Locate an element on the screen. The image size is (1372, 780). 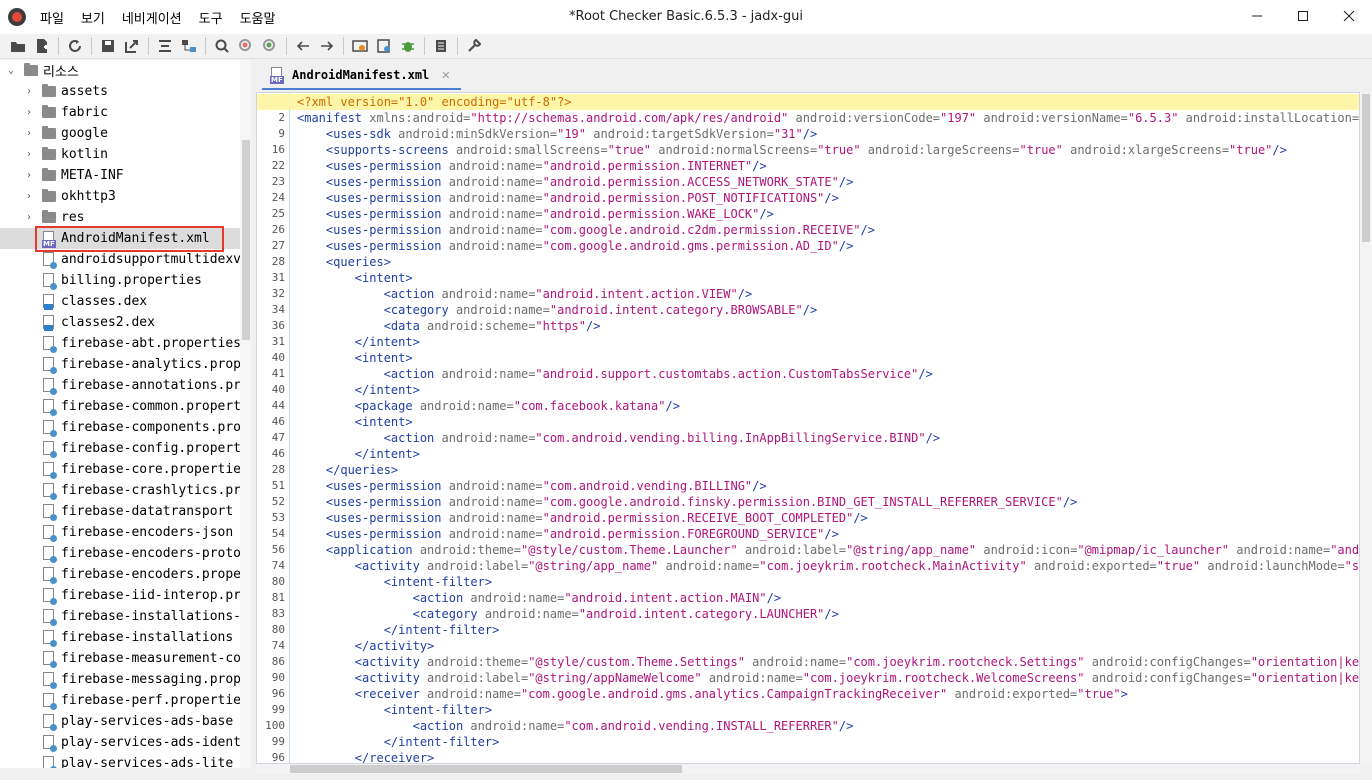
reload-button is located at coordinates (75, 46).